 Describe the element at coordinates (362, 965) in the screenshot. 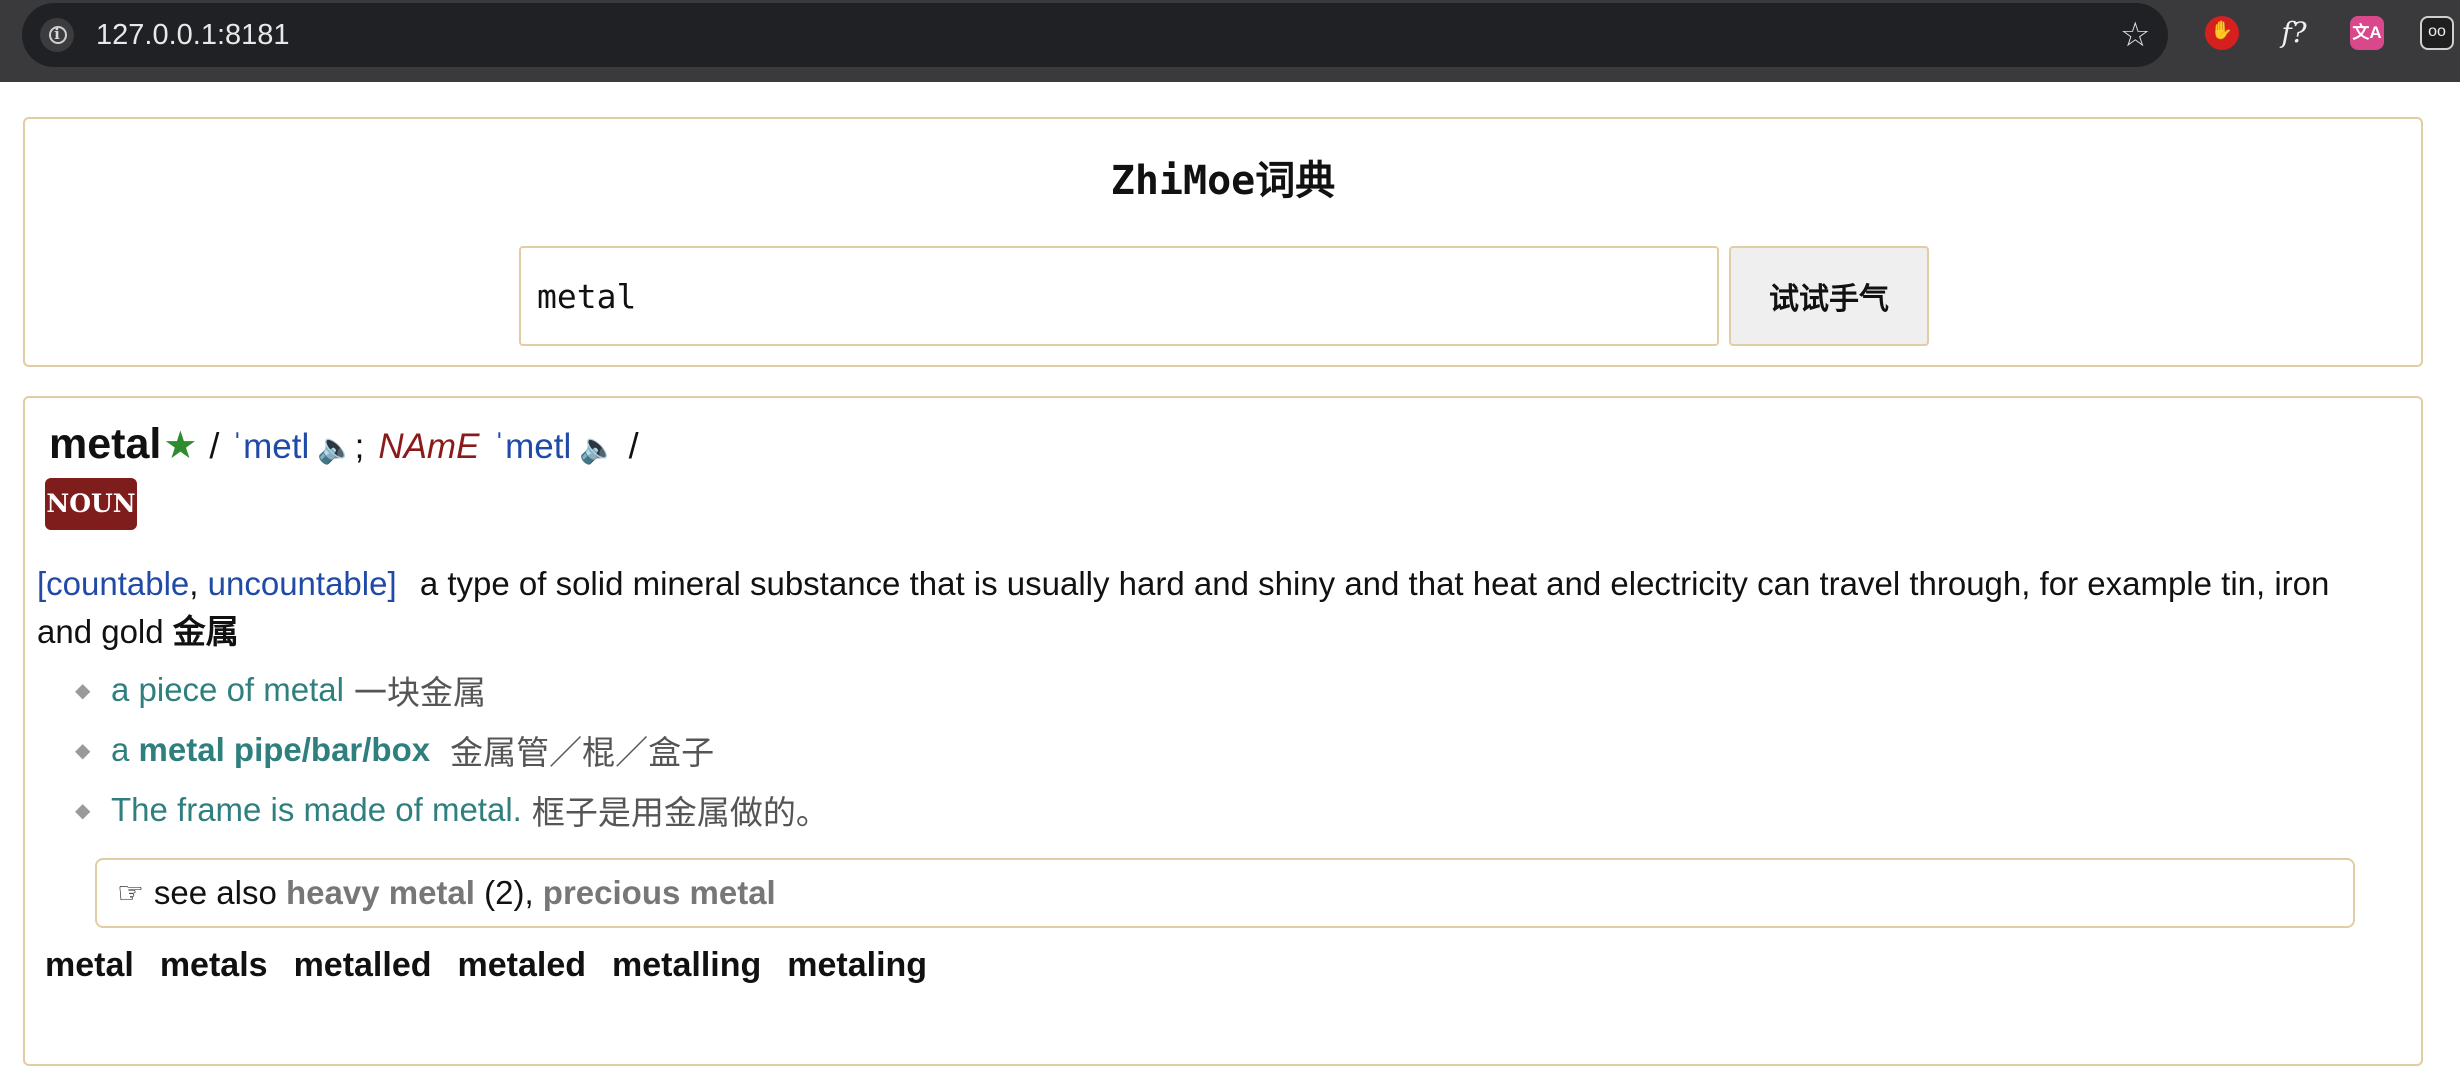

I see `word-form: metalled` at that location.